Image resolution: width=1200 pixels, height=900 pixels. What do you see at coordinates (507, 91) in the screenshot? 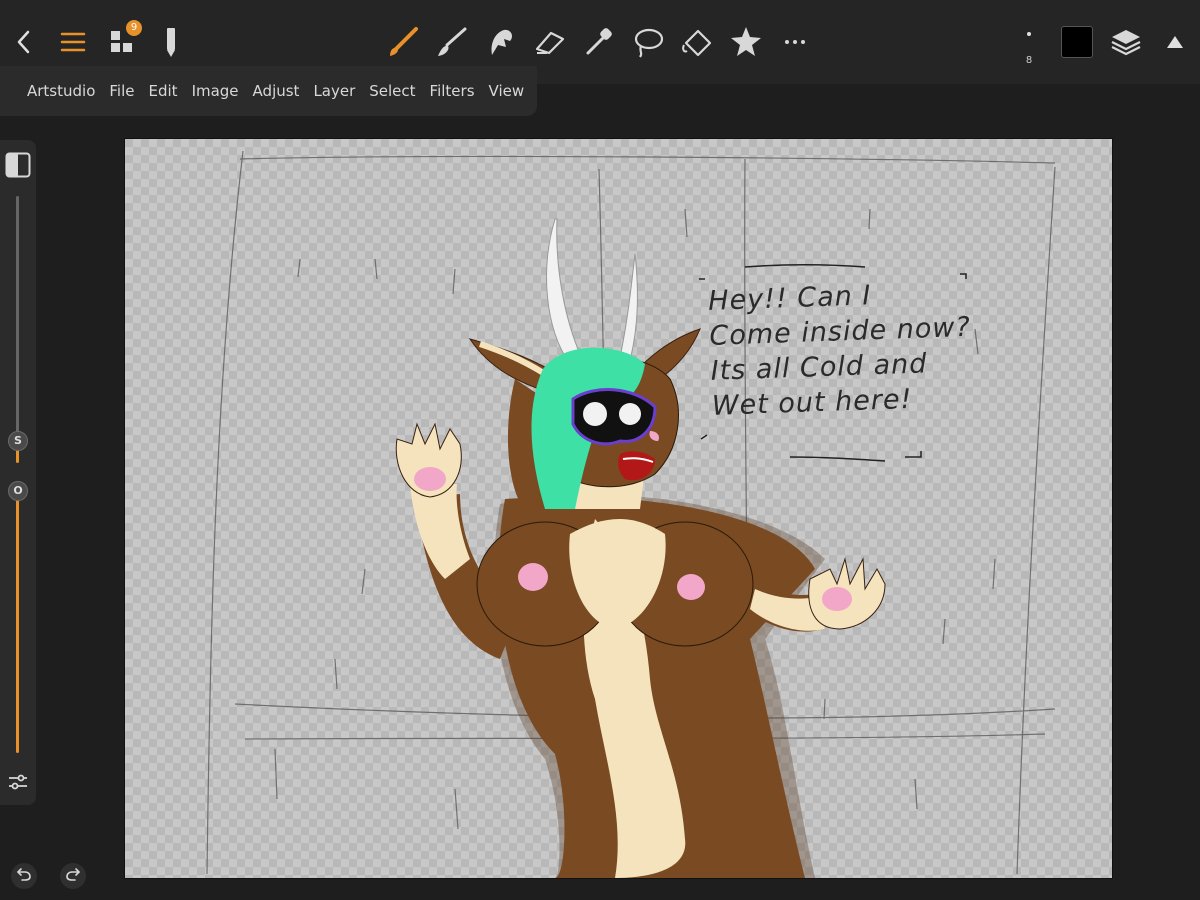
I see `menu-view: View` at bounding box center [507, 91].